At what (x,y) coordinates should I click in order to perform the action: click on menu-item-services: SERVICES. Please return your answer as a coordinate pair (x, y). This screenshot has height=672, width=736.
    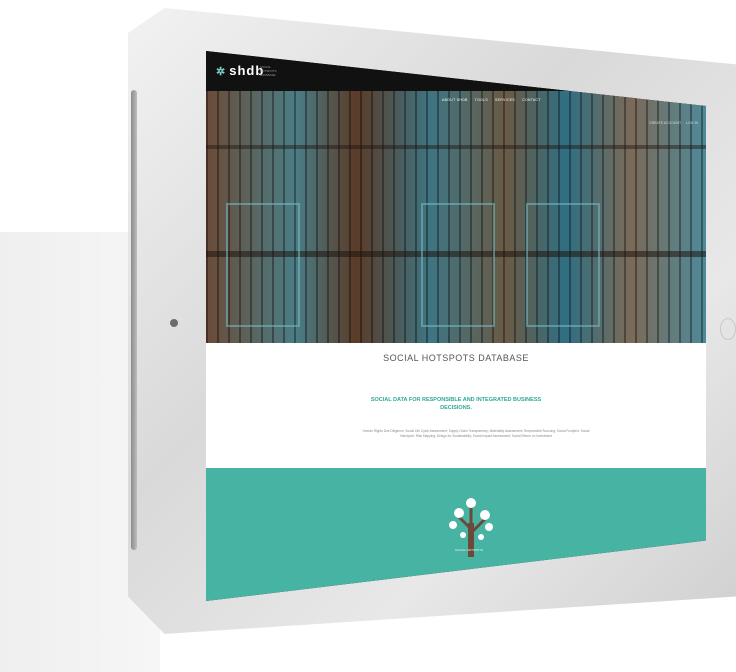
    Looking at the image, I should click on (505, 100).